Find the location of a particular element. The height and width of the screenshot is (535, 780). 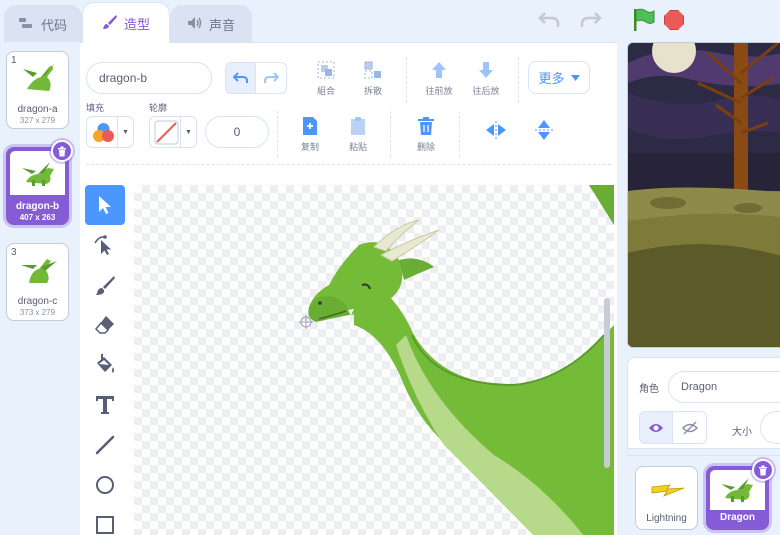

delete-button: 删除 is located at coordinates (426, 134).